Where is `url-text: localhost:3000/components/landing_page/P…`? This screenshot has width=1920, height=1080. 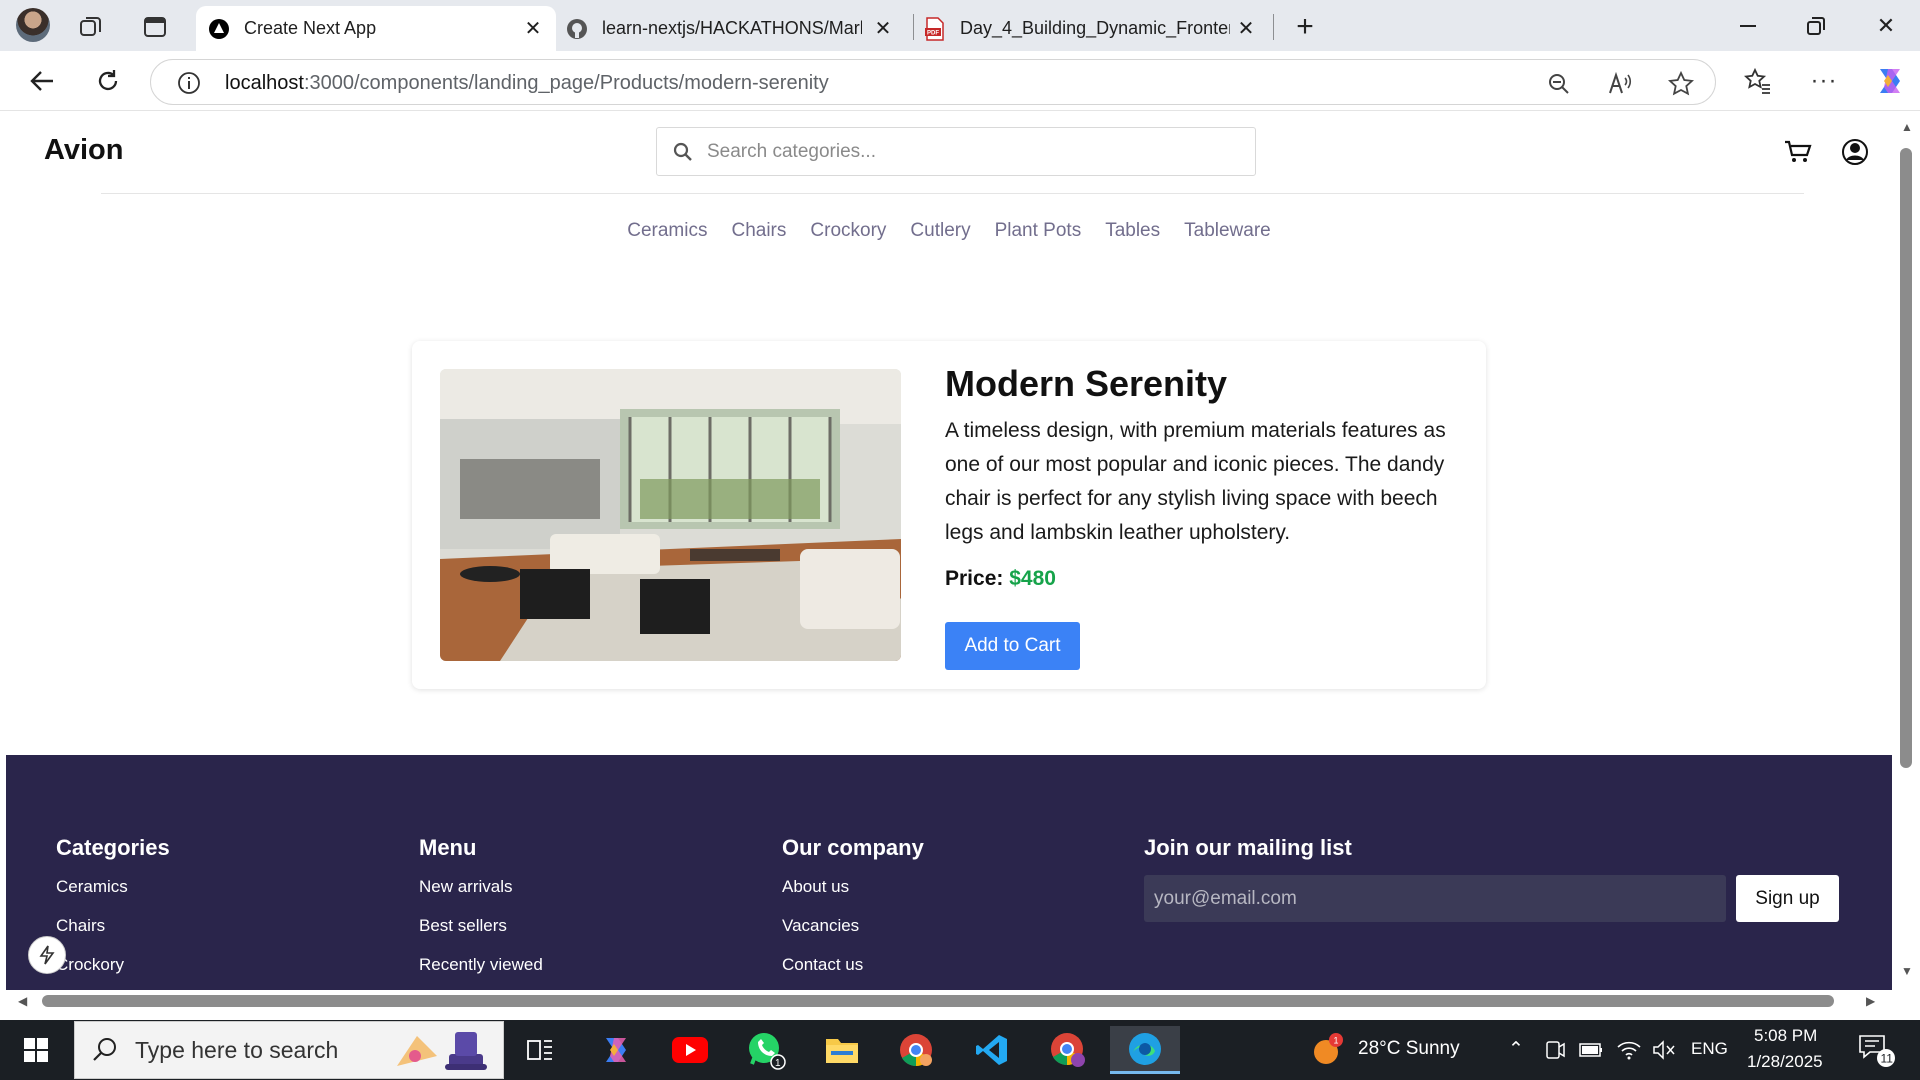 url-text: localhost:3000/components/landing_page/P… is located at coordinates (527, 83).